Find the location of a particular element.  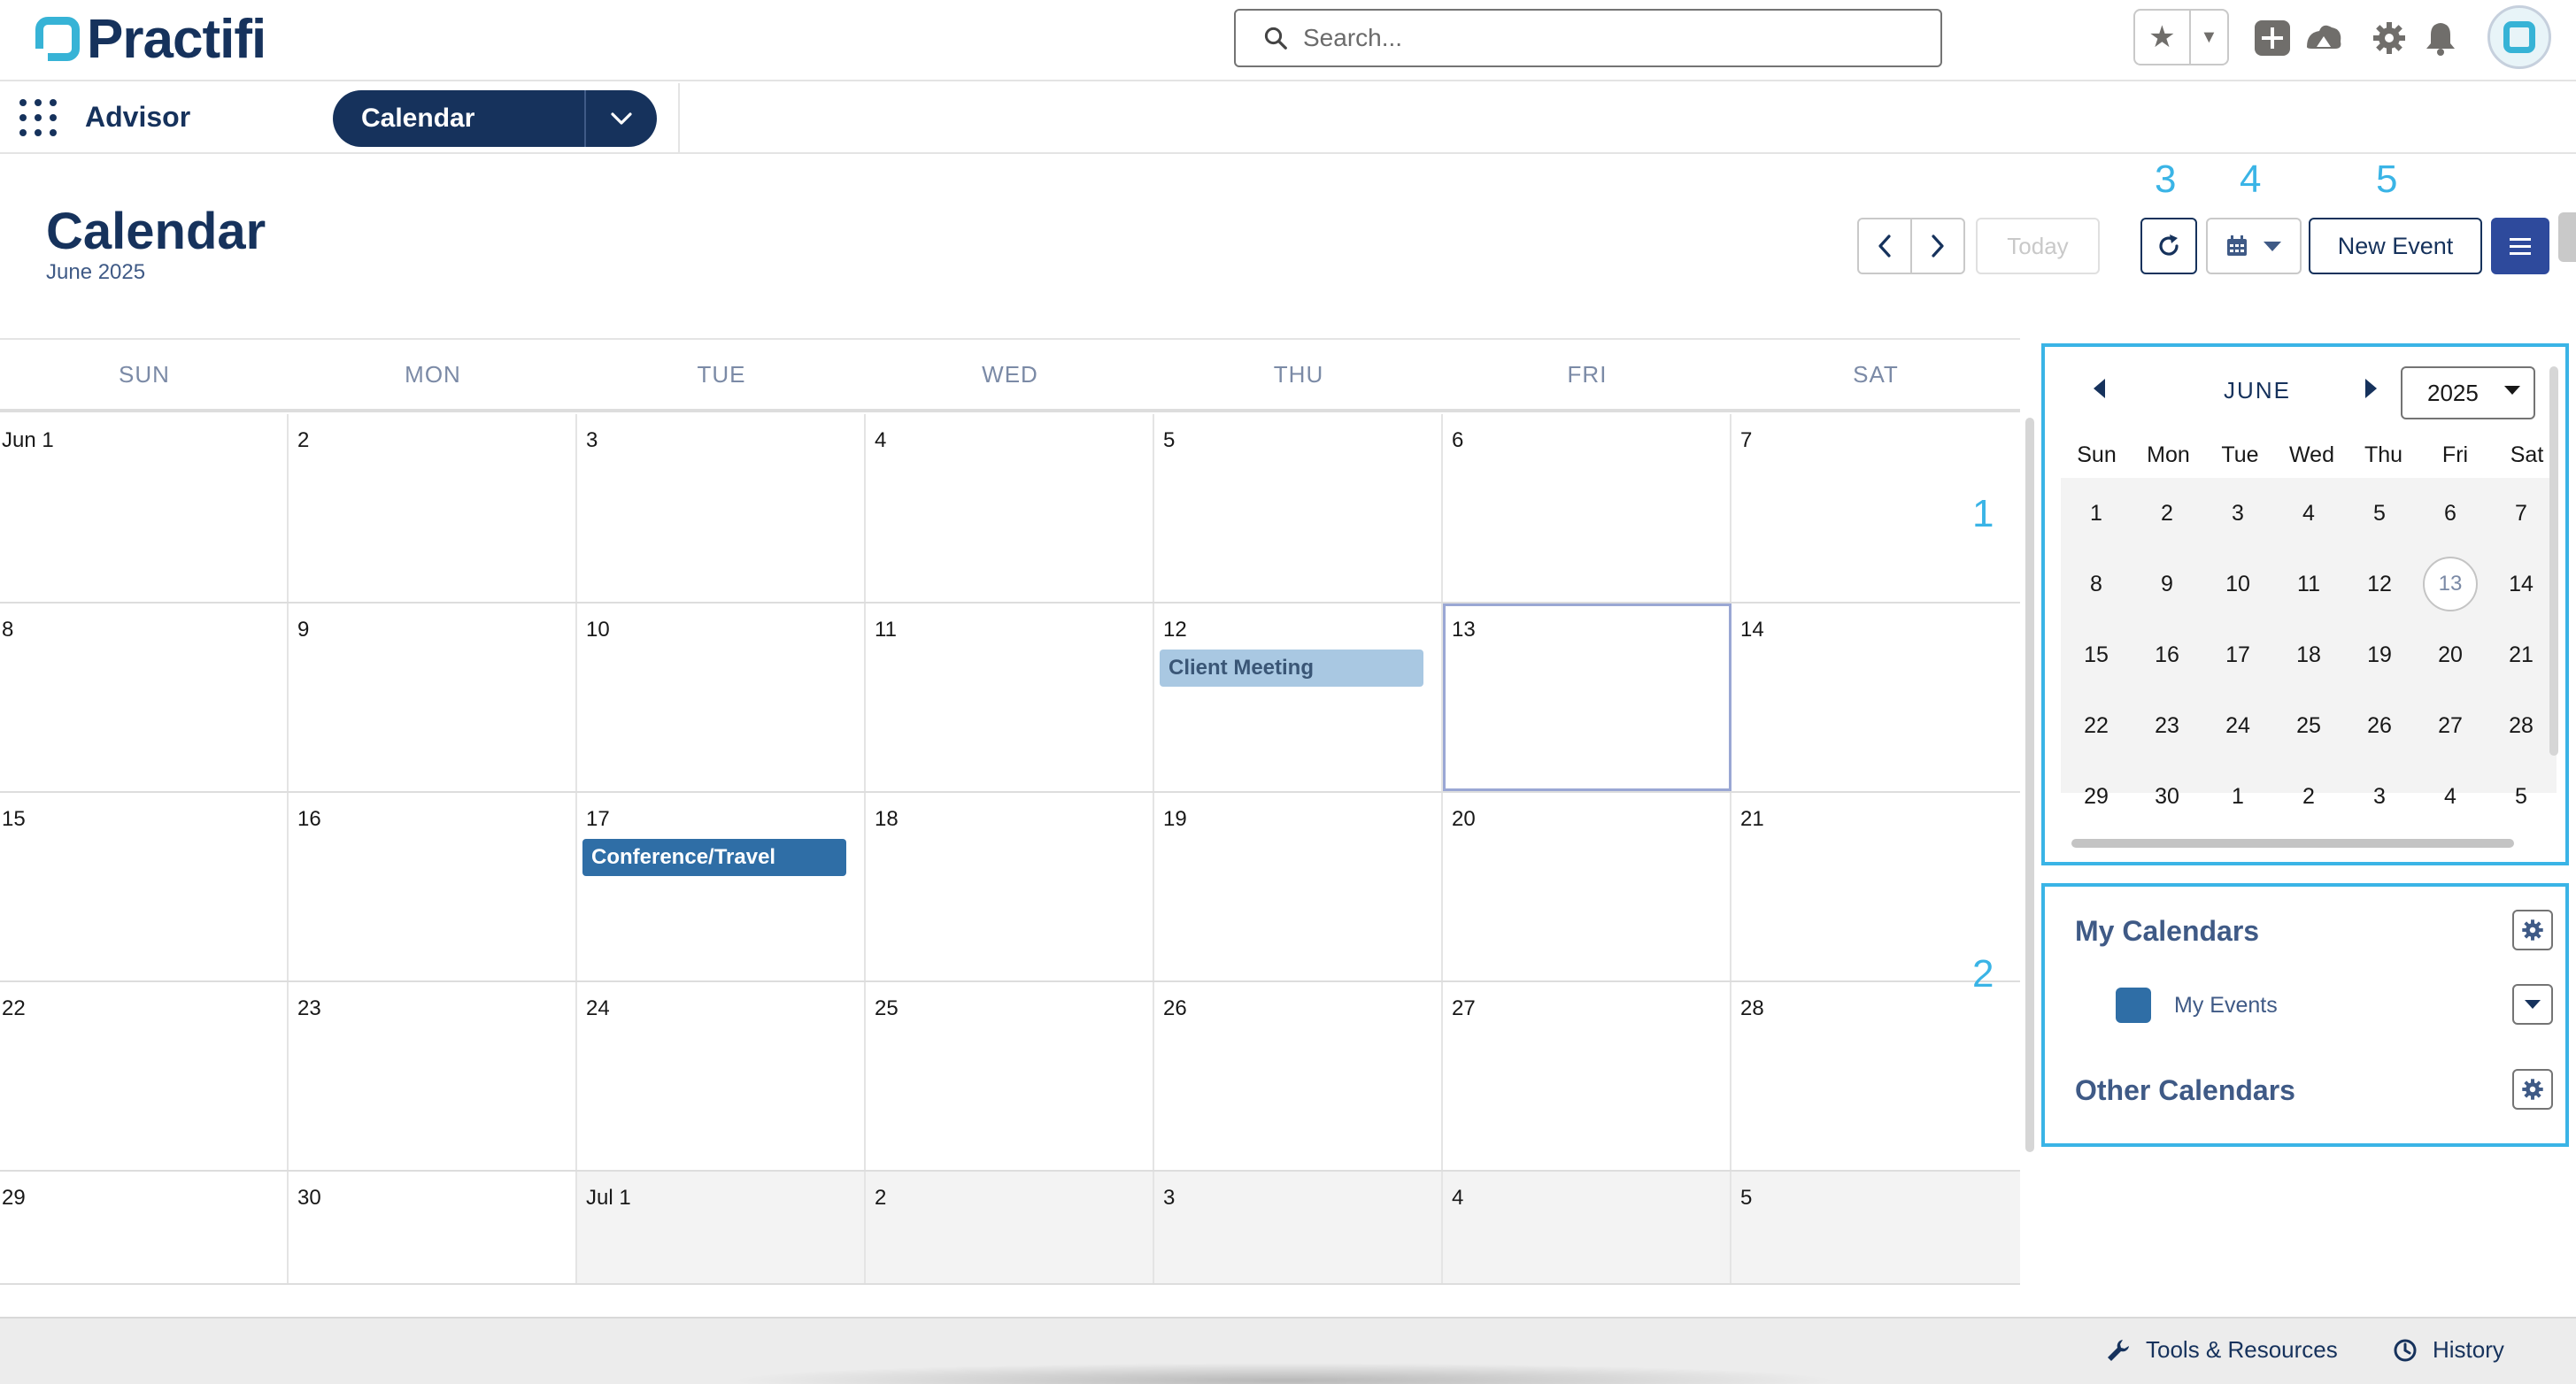

other-calendars-settings-button is located at coordinates (2532, 1089).